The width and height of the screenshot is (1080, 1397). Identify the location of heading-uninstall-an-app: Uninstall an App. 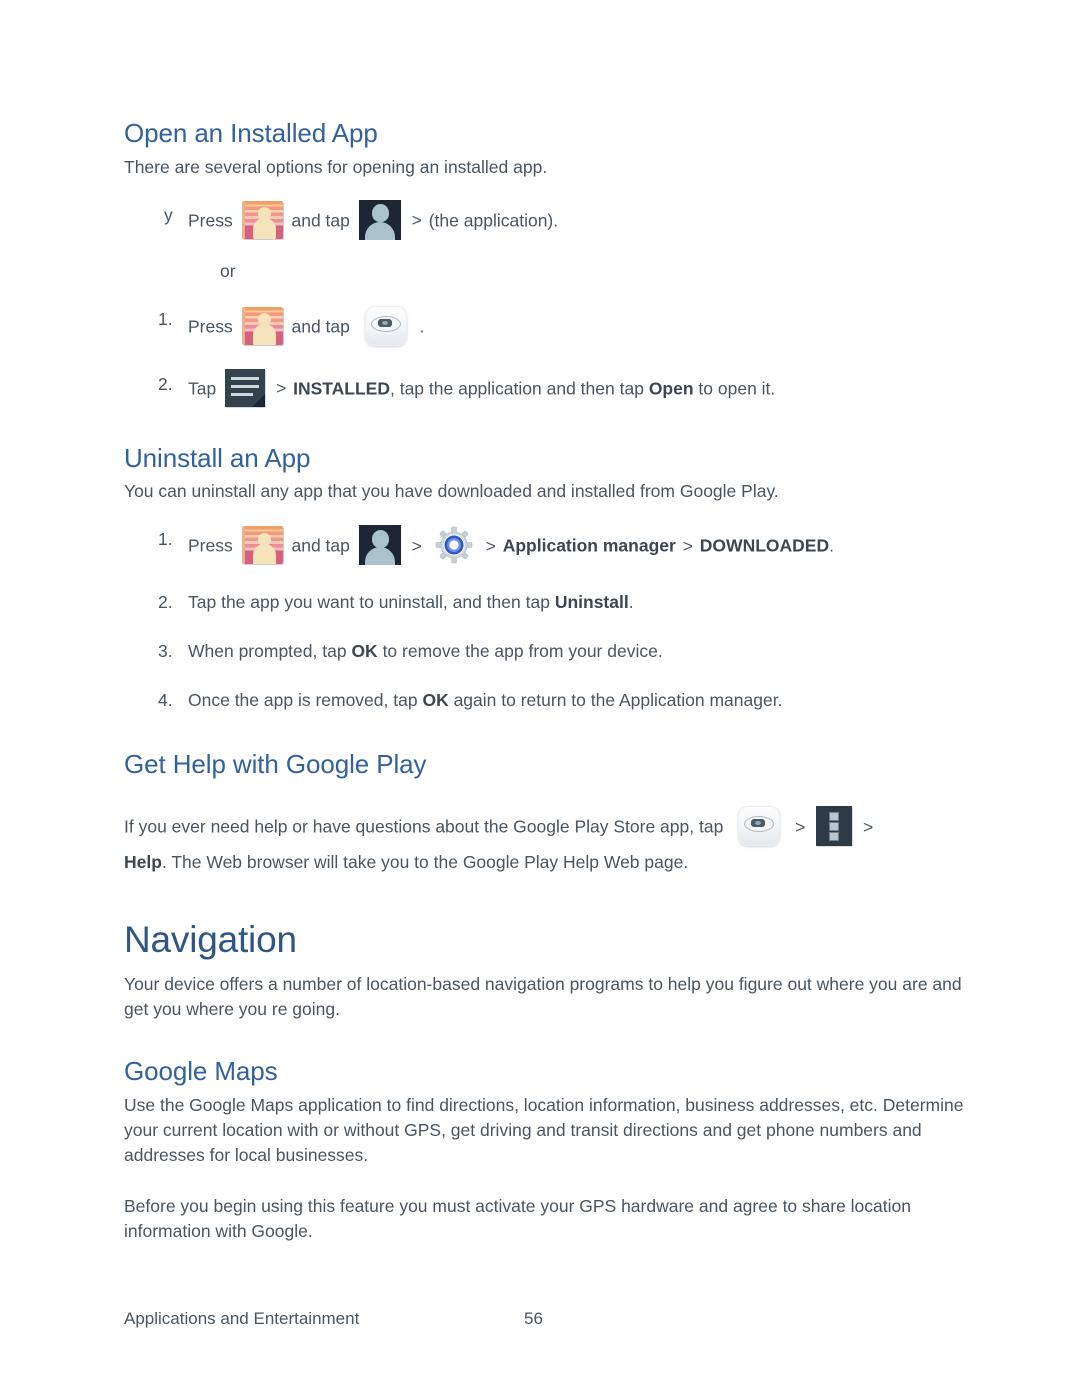
(217, 457).